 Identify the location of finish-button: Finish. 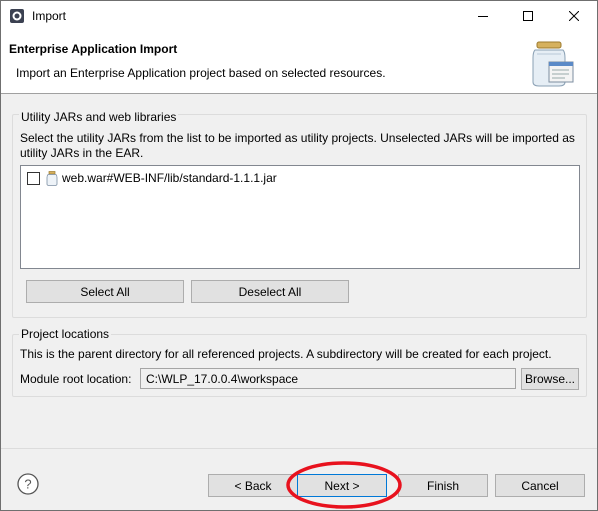
(443, 485).